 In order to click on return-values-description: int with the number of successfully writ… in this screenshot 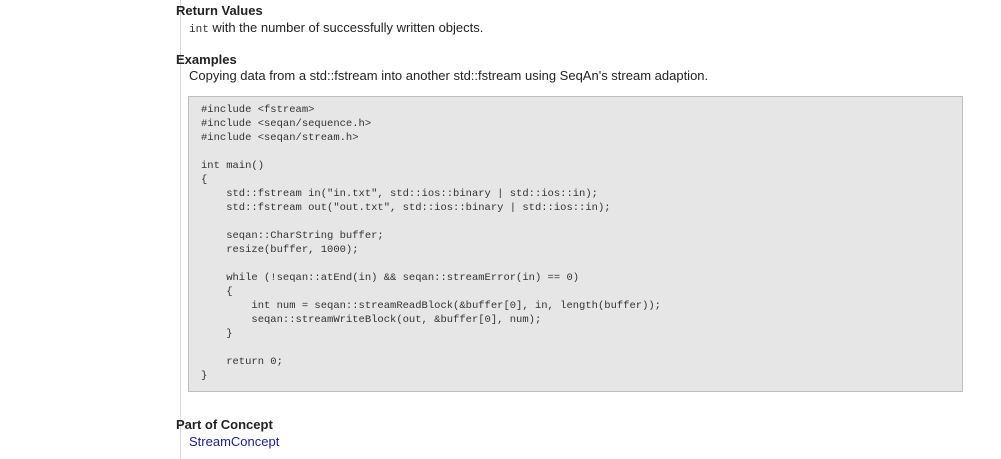, I will do `click(336, 29)`.